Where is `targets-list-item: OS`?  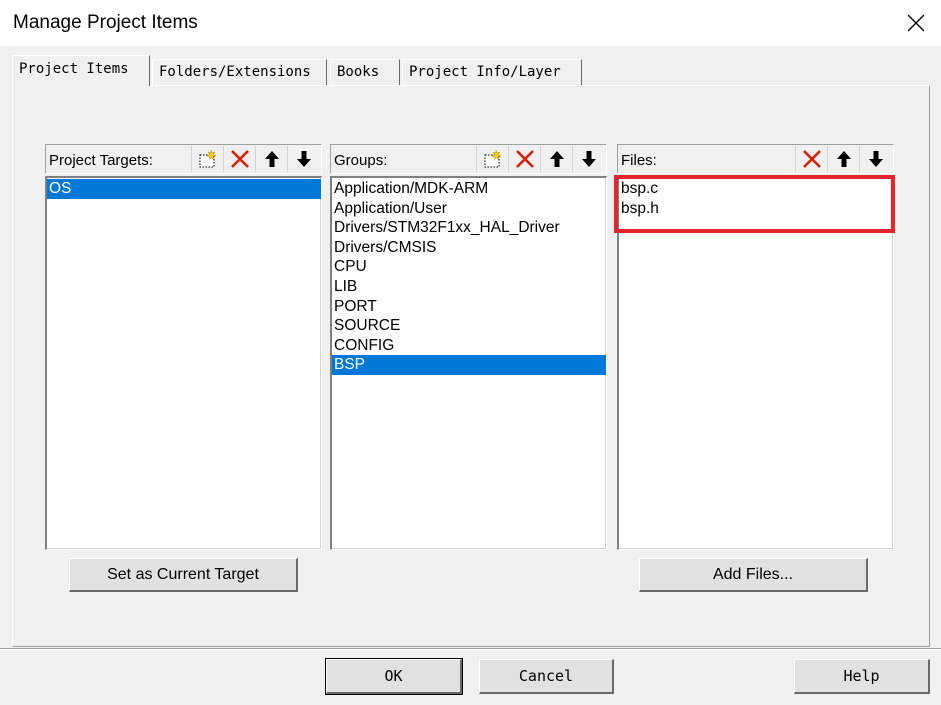
targets-list-item: OS is located at coordinates (184, 189).